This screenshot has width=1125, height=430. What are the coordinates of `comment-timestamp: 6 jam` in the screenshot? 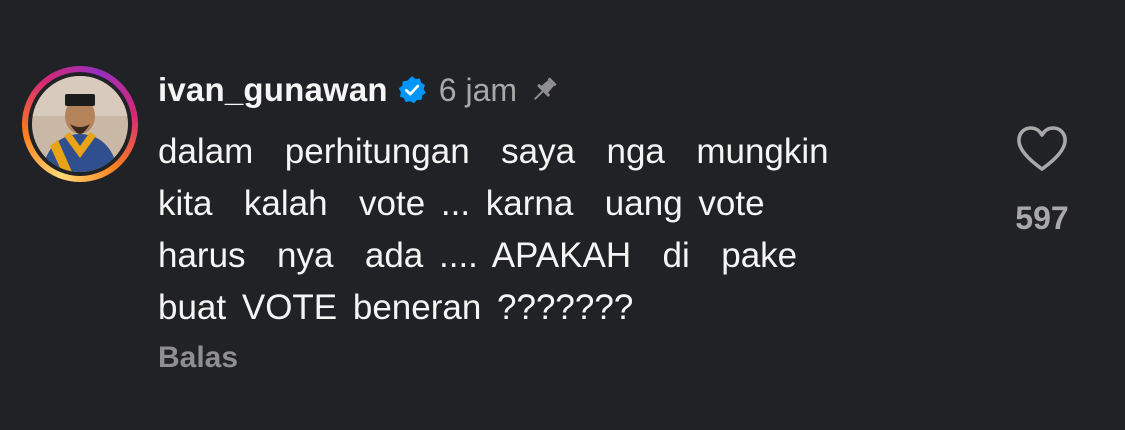 It's located at (478, 89).